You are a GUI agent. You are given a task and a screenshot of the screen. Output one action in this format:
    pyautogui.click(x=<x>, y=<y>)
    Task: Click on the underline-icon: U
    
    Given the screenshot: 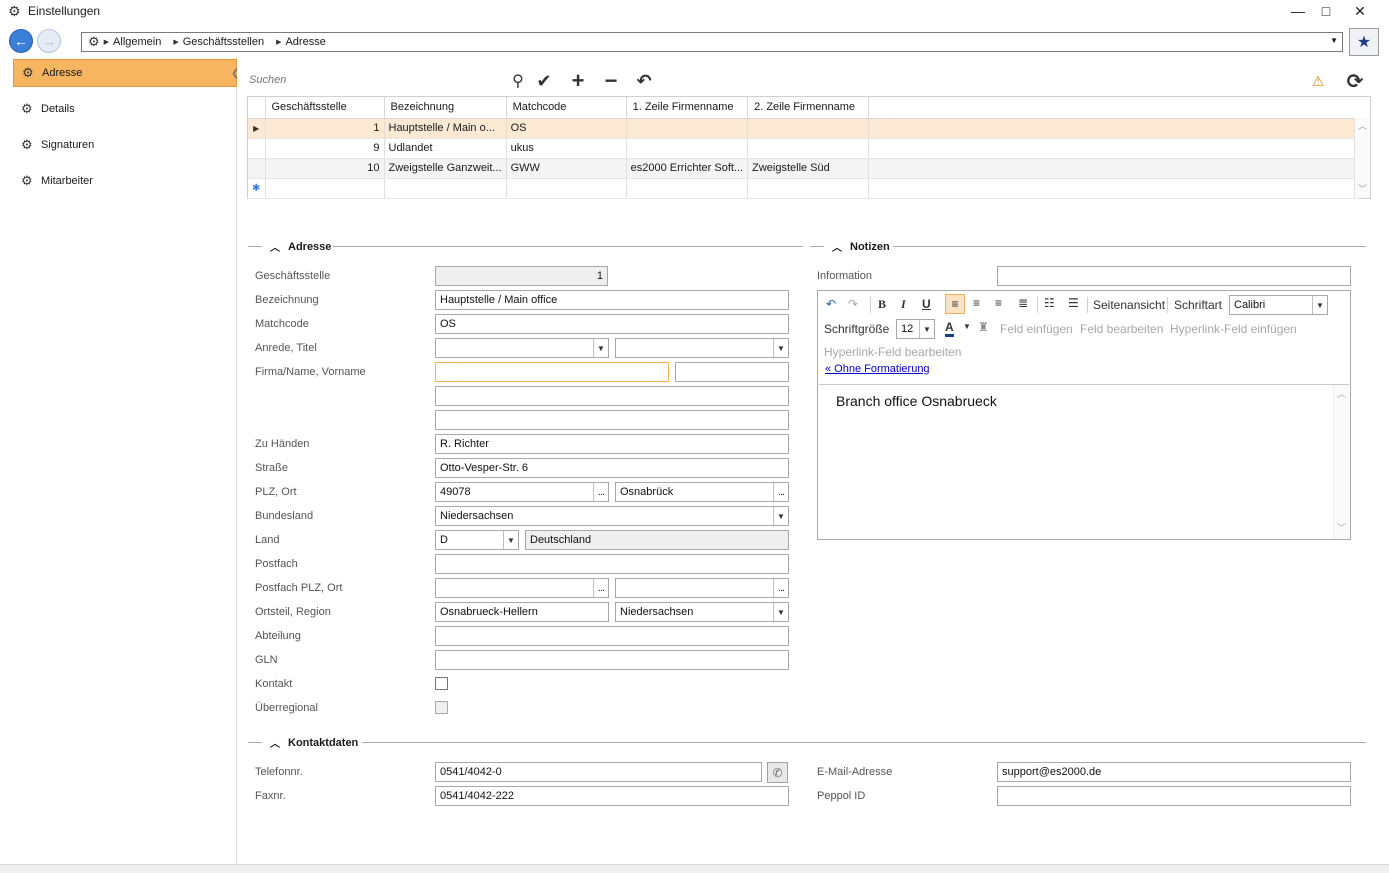 What is the action you would take?
    pyautogui.click(x=926, y=304)
    